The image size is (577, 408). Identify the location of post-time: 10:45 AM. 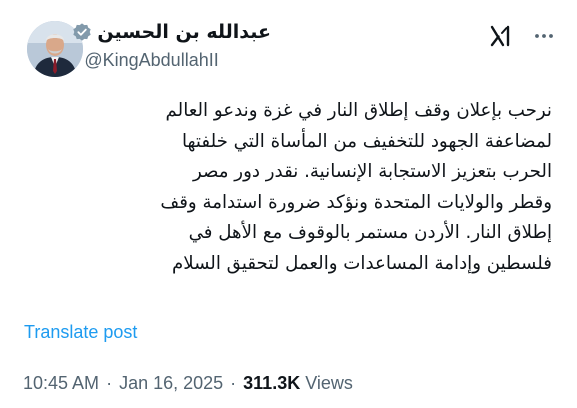
(61, 383).